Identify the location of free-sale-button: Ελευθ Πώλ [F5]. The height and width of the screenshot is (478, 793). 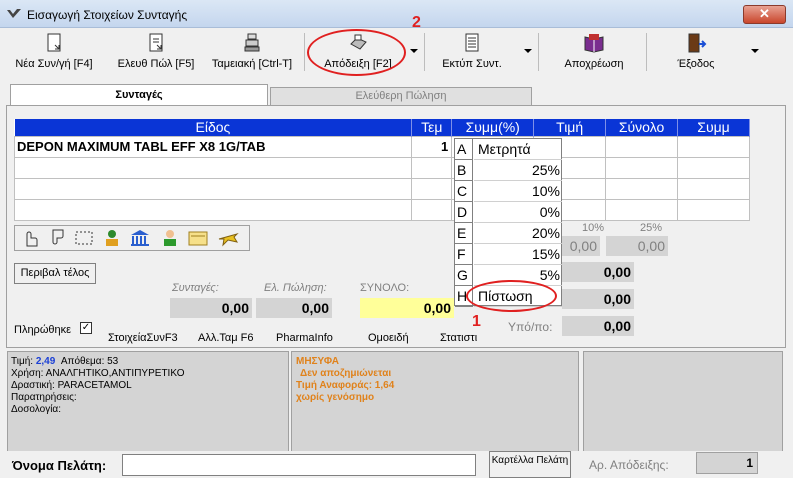
(156, 53).